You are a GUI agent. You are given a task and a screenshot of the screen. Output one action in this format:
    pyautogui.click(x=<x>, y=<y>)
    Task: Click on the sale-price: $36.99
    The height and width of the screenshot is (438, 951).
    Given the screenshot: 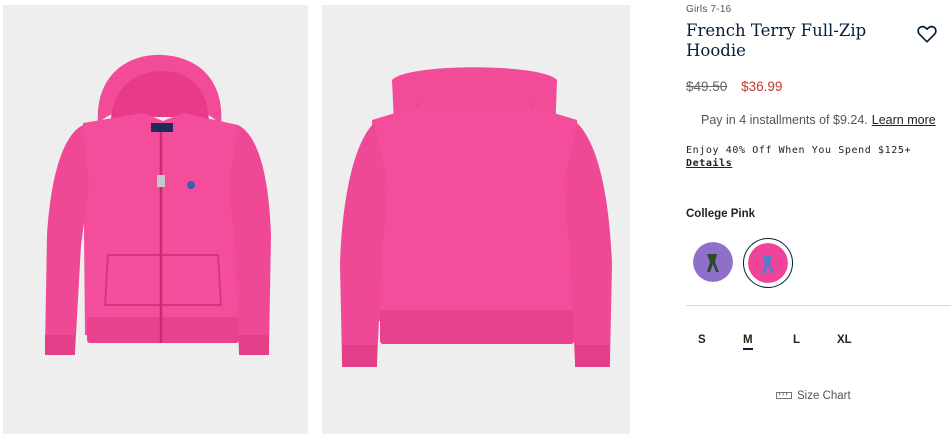 What is the action you would take?
    pyautogui.click(x=762, y=86)
    